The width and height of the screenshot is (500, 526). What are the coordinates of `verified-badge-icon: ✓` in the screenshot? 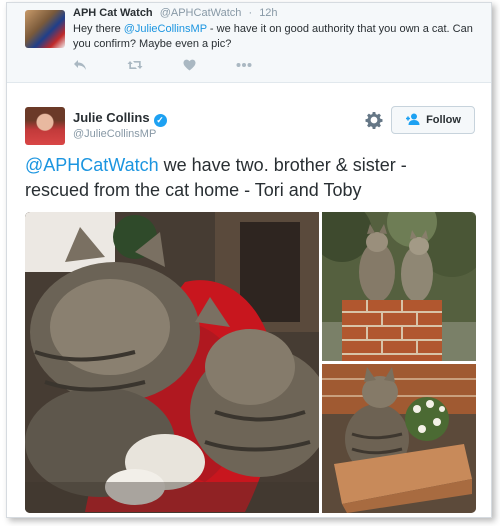 It's located at (160, 120).